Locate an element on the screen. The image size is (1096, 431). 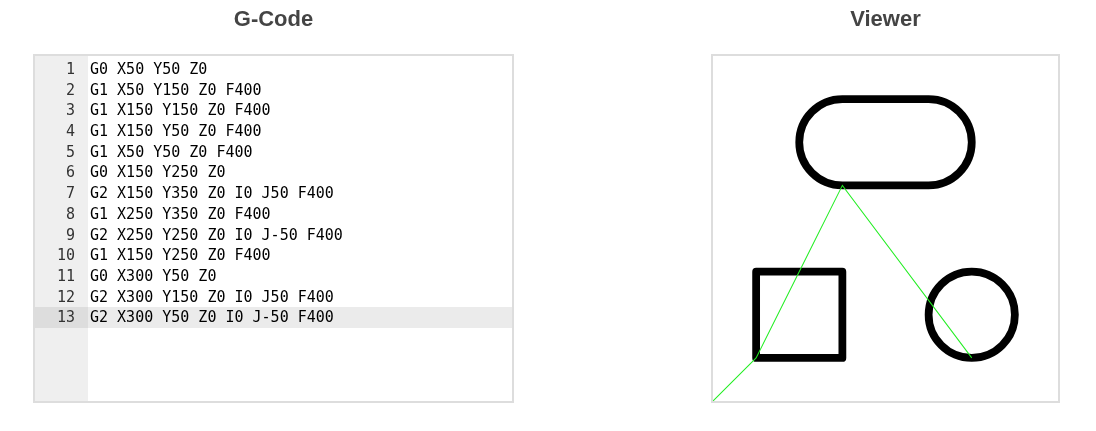
panel-title: G-Code is located at coordinates (273, 19).